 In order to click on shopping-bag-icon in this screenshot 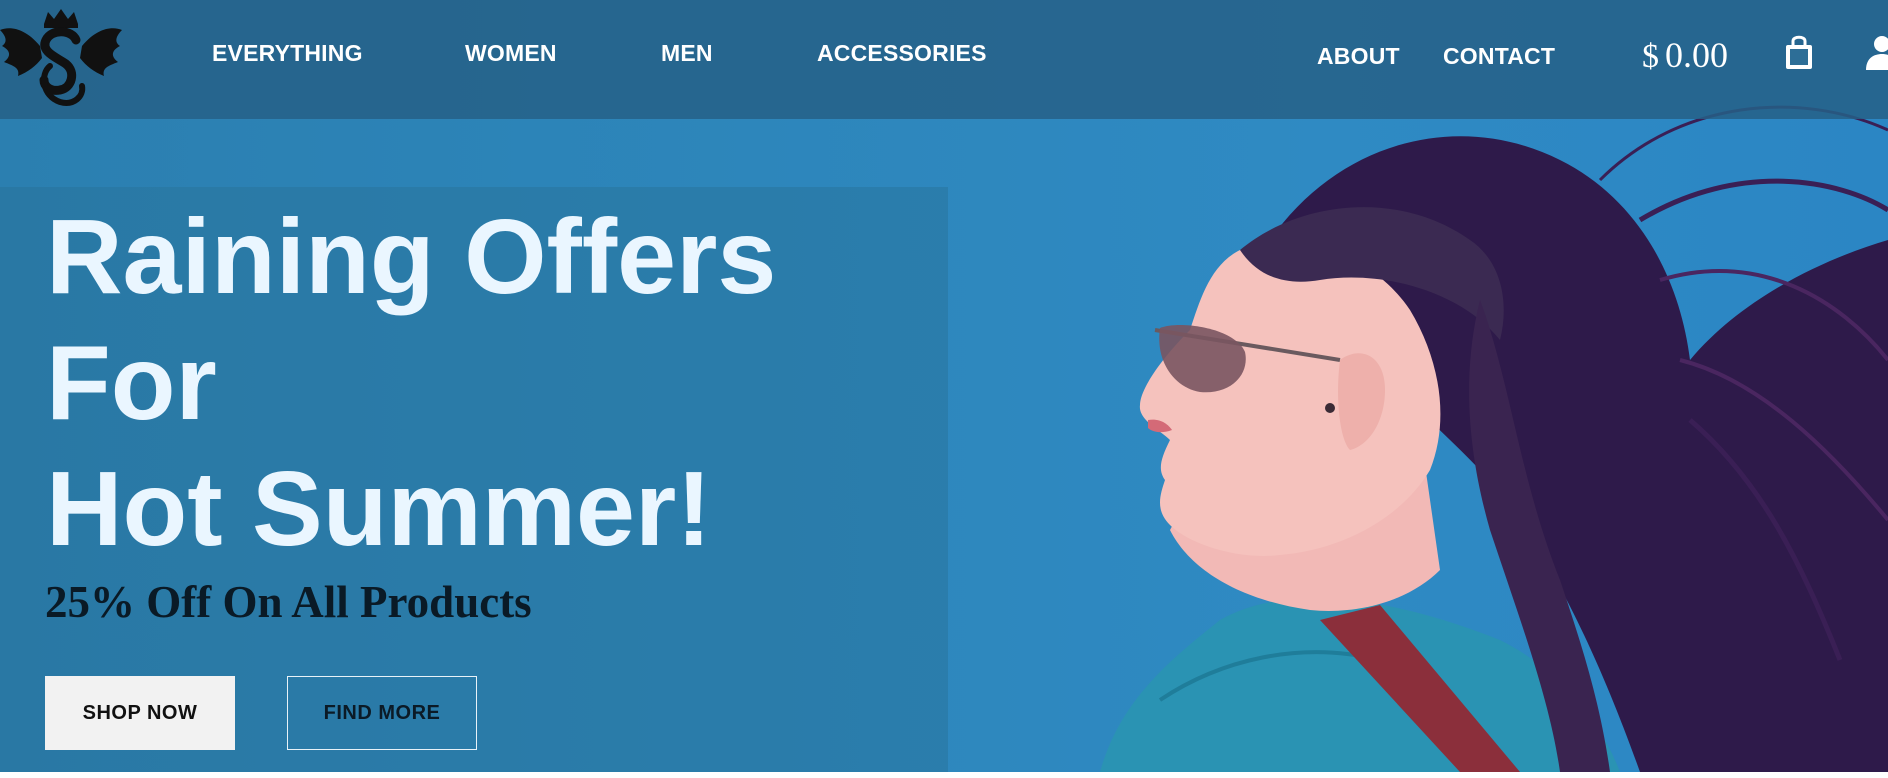, I will do `click(1799, 52)`.